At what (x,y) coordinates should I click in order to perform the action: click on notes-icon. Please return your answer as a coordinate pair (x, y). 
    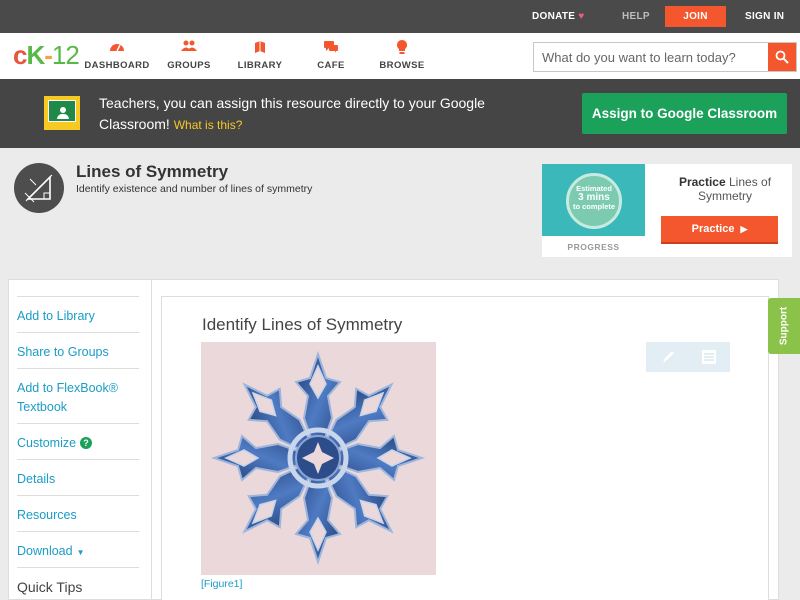
    Looking at the image, I should click on (709, 357).